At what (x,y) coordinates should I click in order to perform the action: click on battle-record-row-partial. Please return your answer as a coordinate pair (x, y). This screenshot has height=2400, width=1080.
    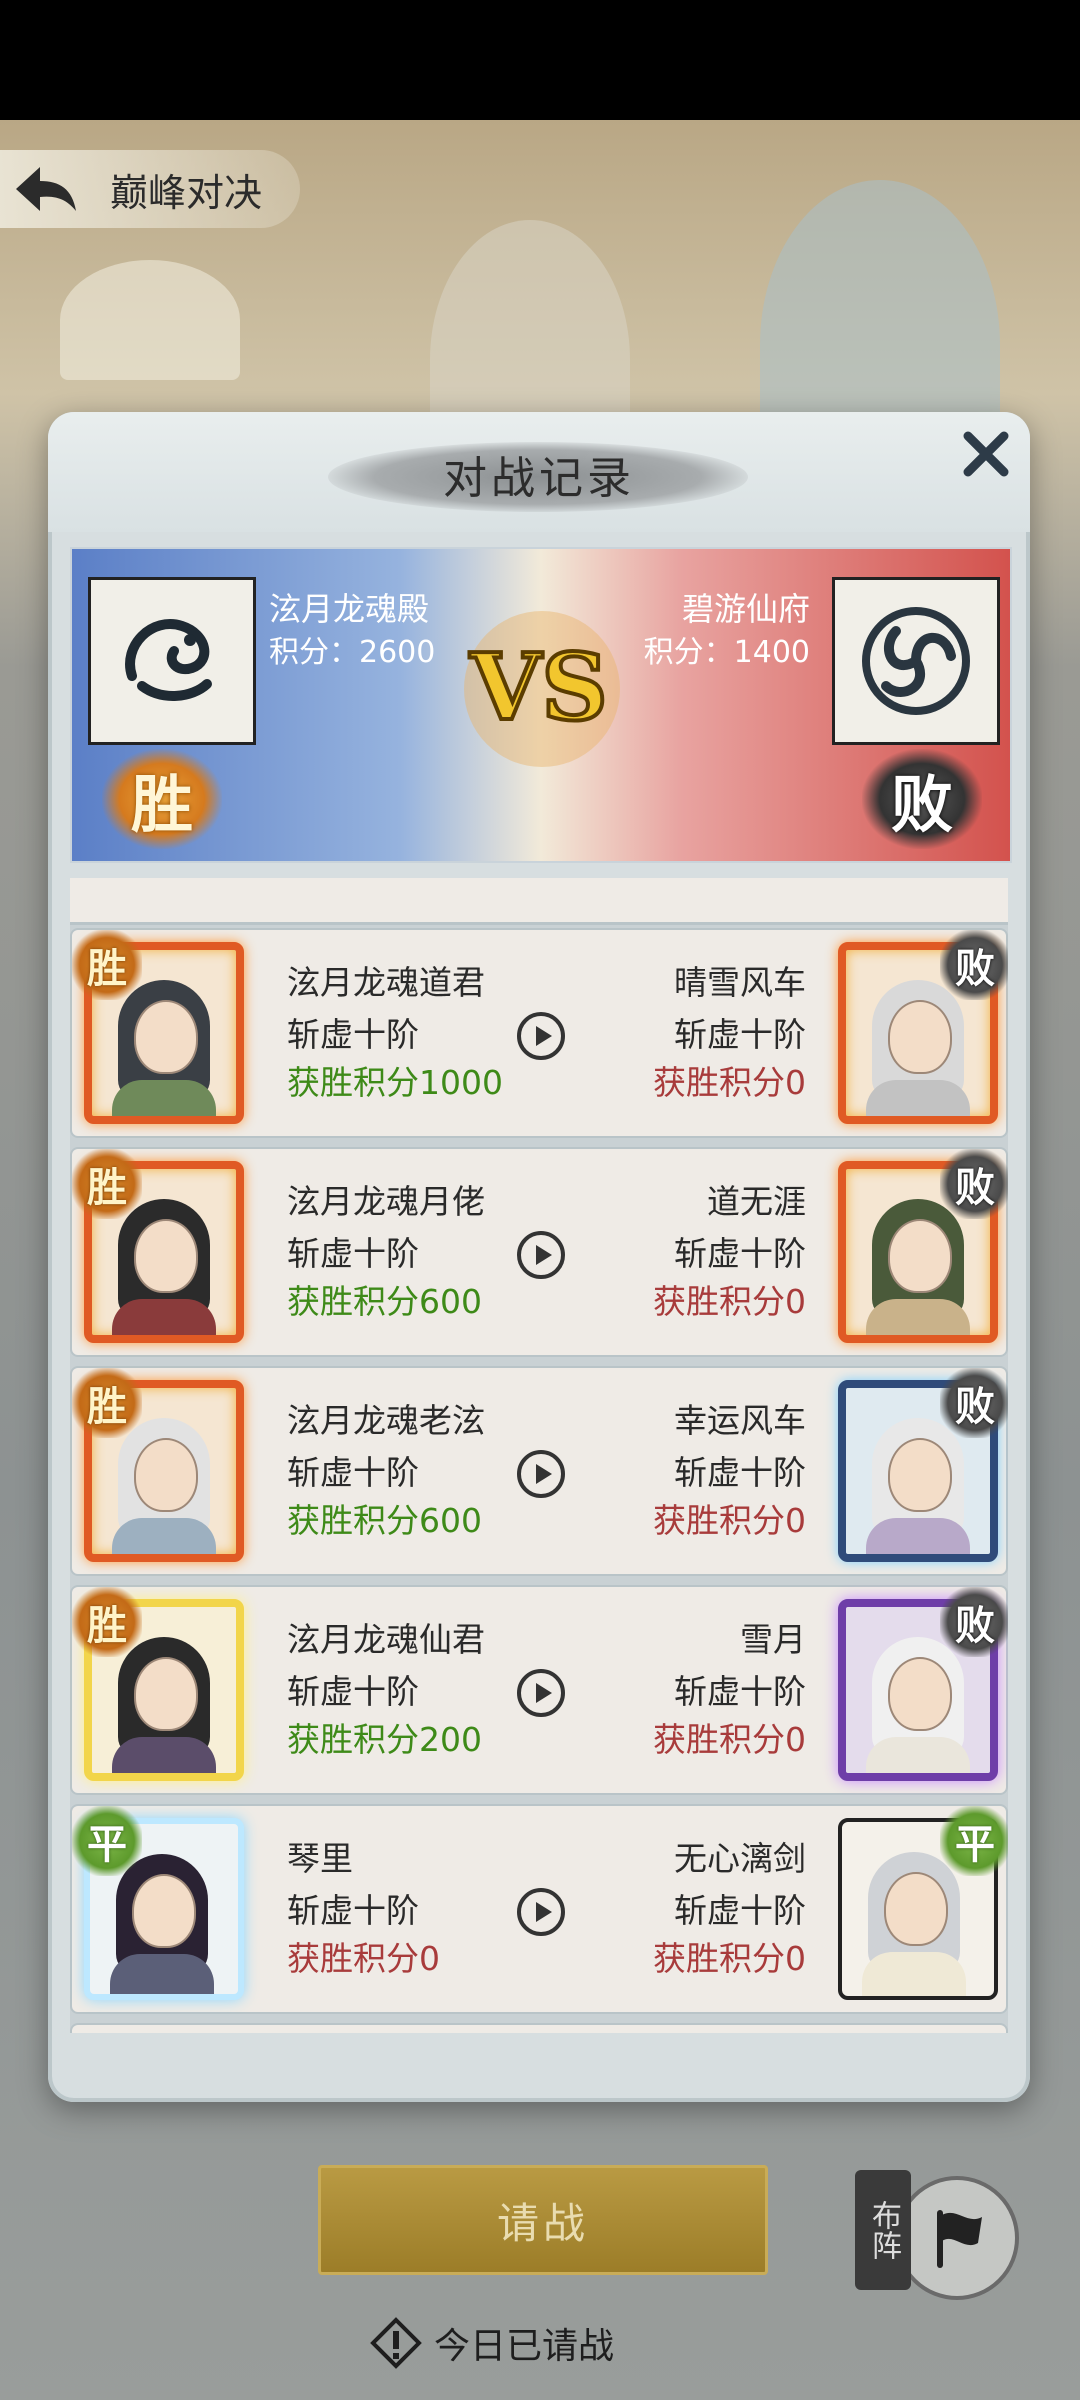
    Looking at the image, I should click on (539, 2028).